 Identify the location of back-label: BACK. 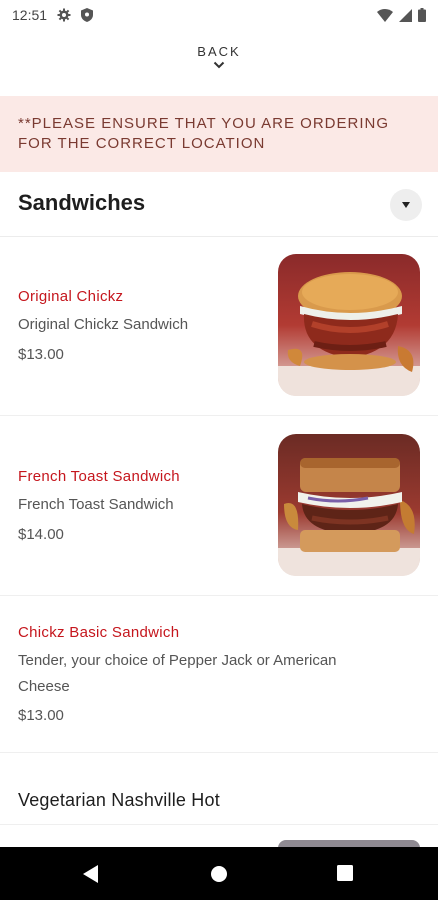
(219, 51).